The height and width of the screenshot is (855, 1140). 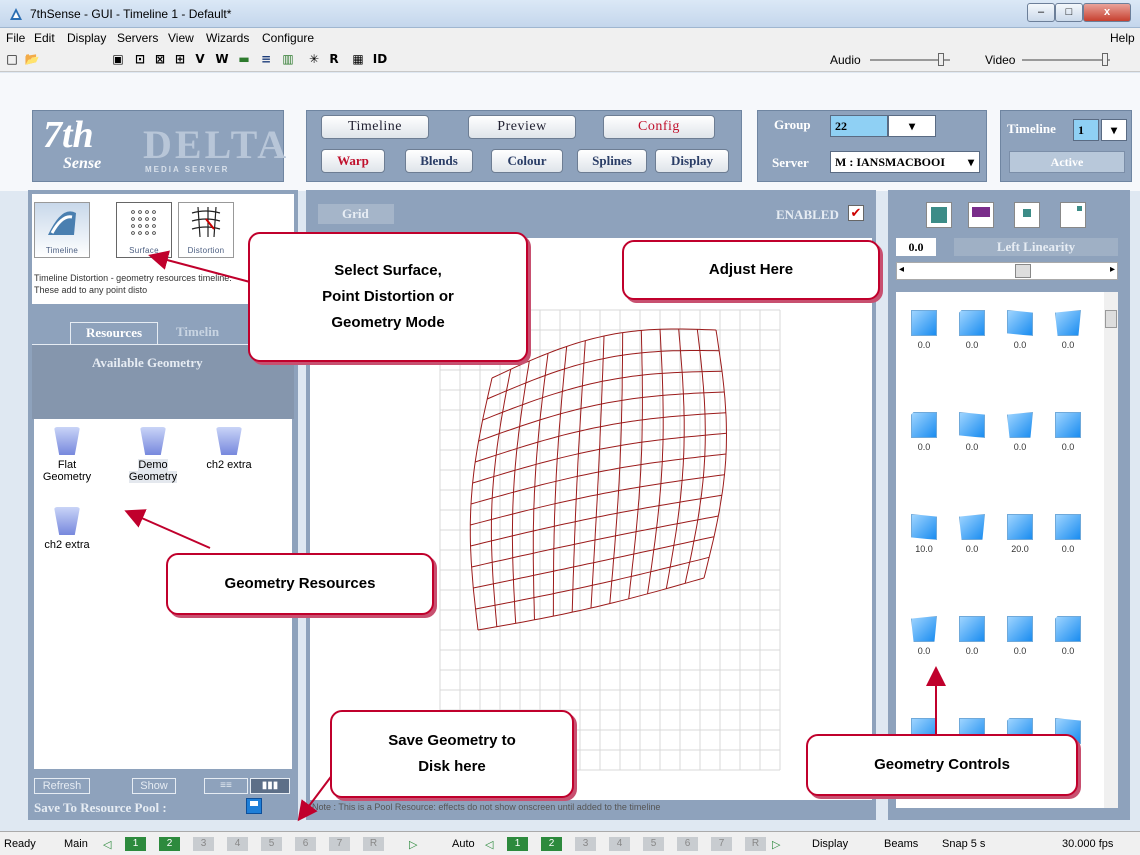 What do you see at coordinates (439, 161) in the screenshot?
I see `subtab-blends: Blends` at bounding box center [439, 161].